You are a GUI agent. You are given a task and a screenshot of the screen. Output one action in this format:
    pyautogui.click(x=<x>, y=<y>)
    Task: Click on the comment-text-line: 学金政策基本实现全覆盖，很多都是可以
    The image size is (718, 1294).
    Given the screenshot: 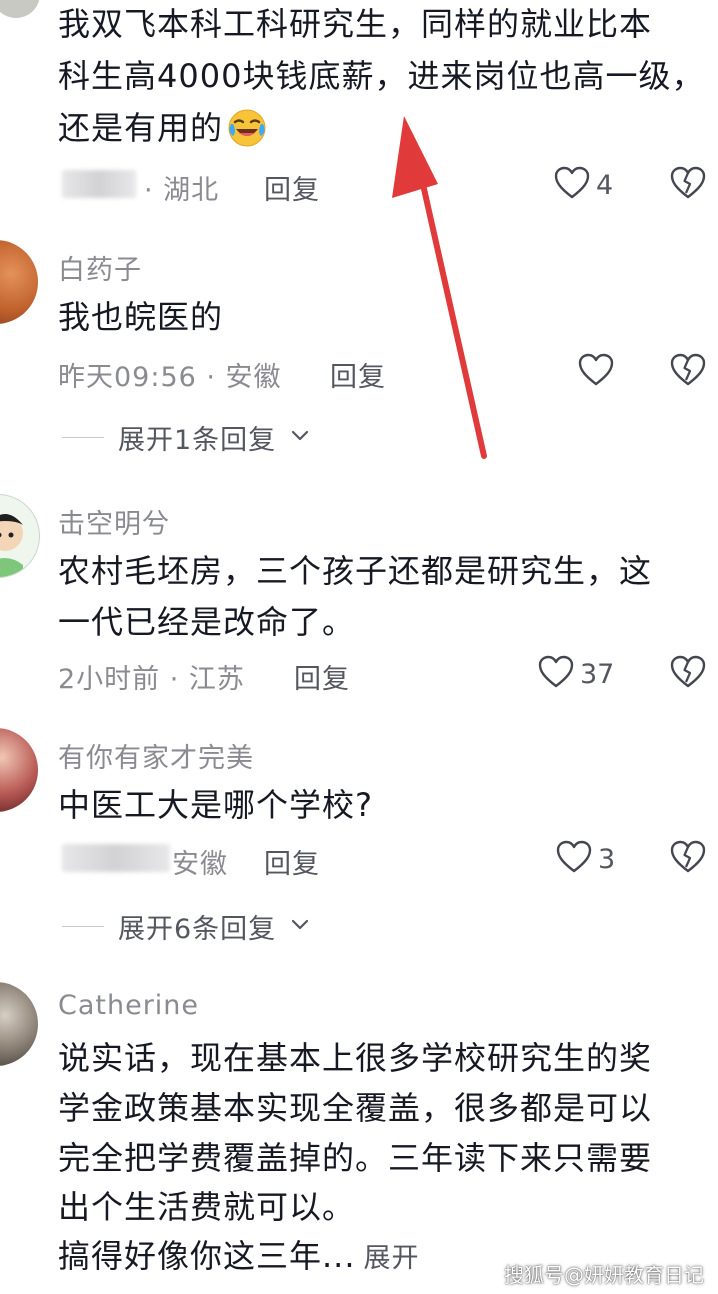 What is the action you would take?
    pyautogui.click(x=355, y=1108)
    